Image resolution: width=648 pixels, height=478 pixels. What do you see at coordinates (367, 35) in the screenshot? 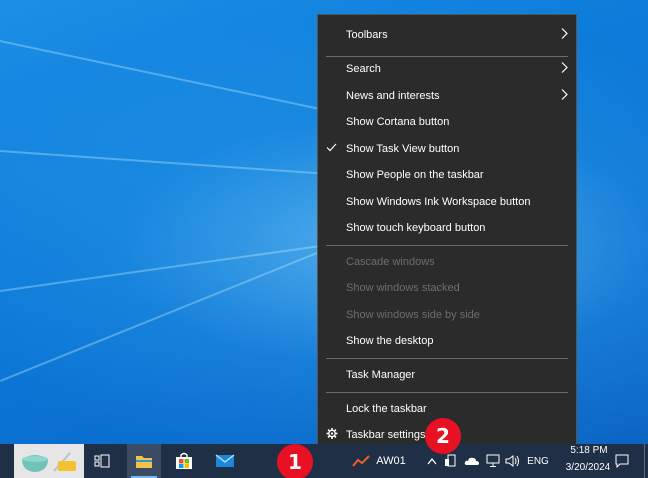
I see `menu-item-label: Toolbars` at bounding box center [367, 35].